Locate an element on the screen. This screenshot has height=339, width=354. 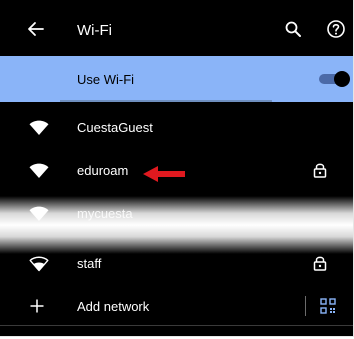
network-item: mycuesta is located at coordinates (176, 214).